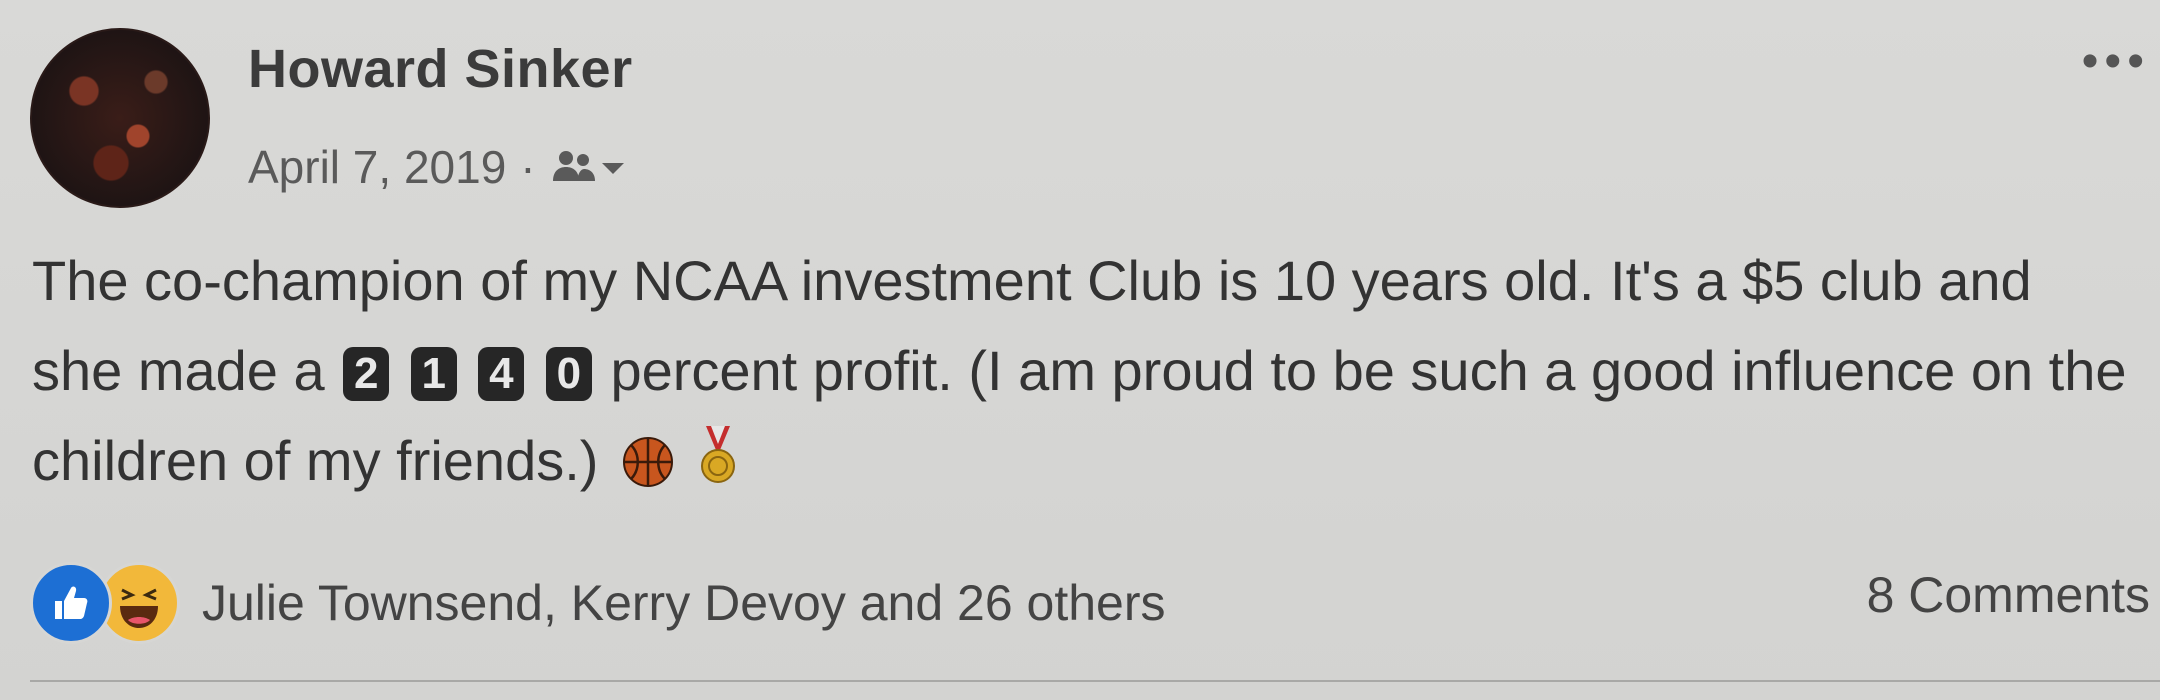 The image size is (2160, 700). Describe the element at coordinates (1095, 681) in the screenshot. I see `divider` at that location.